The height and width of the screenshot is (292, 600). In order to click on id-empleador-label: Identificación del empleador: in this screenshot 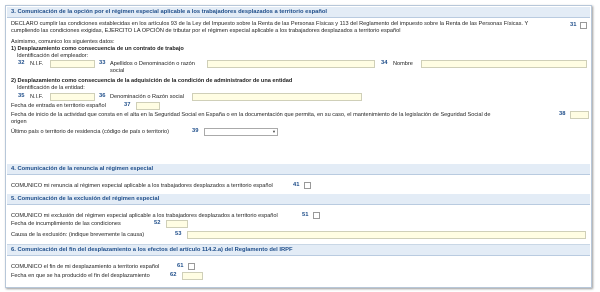, I will do `click(53, 56)`.